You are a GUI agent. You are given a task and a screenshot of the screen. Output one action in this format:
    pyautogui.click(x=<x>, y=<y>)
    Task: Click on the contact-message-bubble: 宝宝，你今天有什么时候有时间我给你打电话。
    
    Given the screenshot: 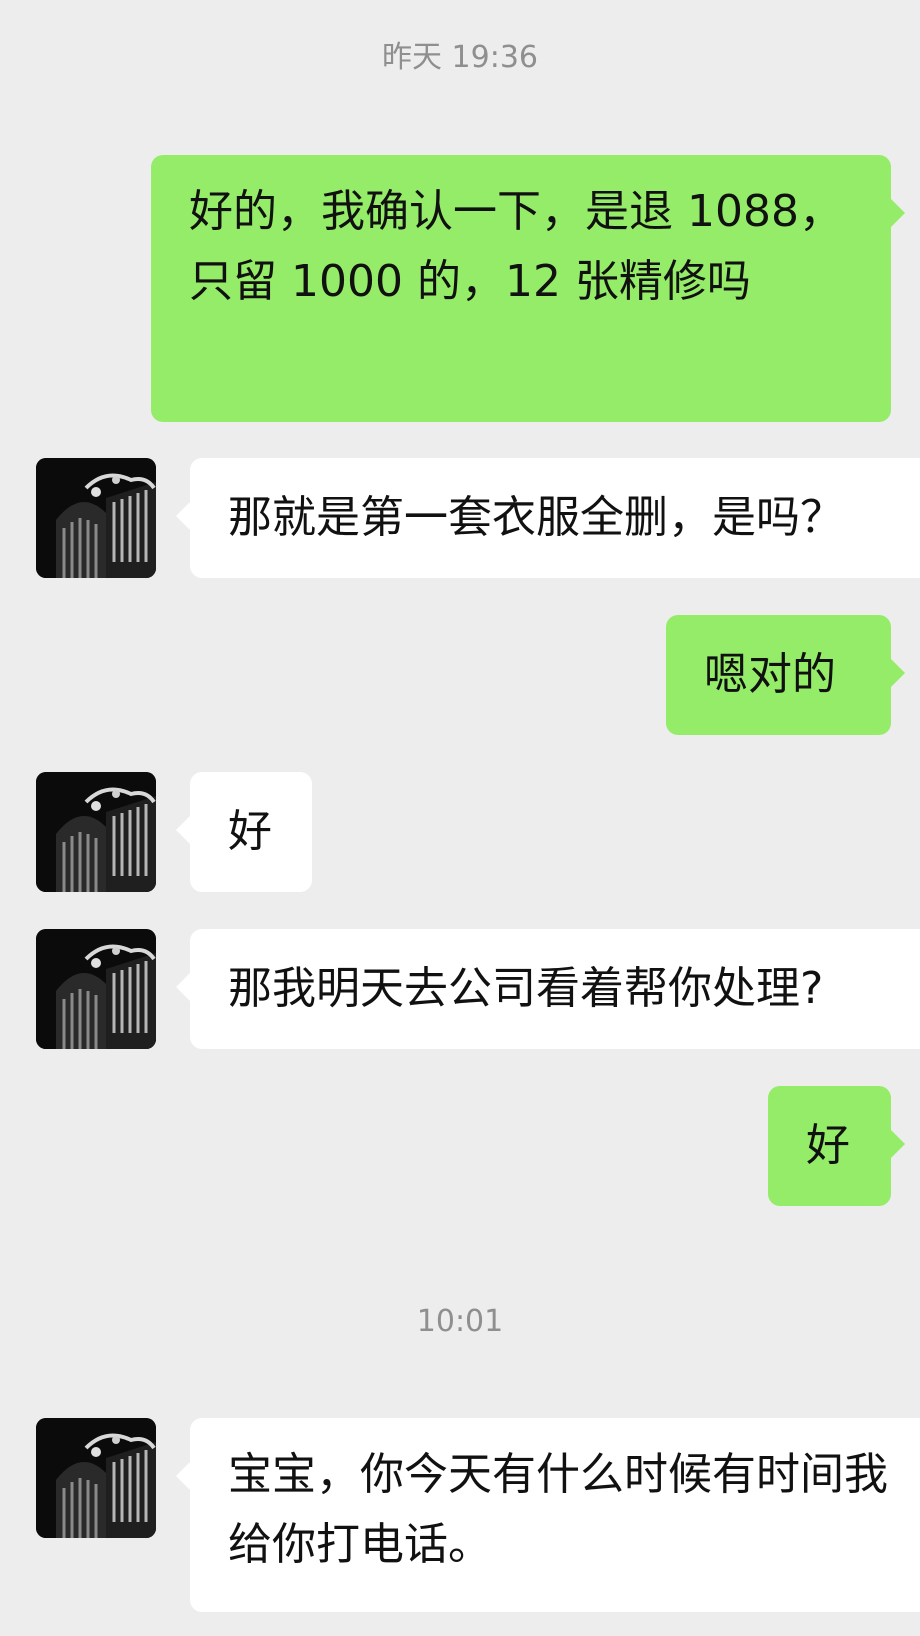 What is the action you would take?
    pyautogui.click(x=548, y=1515)
    